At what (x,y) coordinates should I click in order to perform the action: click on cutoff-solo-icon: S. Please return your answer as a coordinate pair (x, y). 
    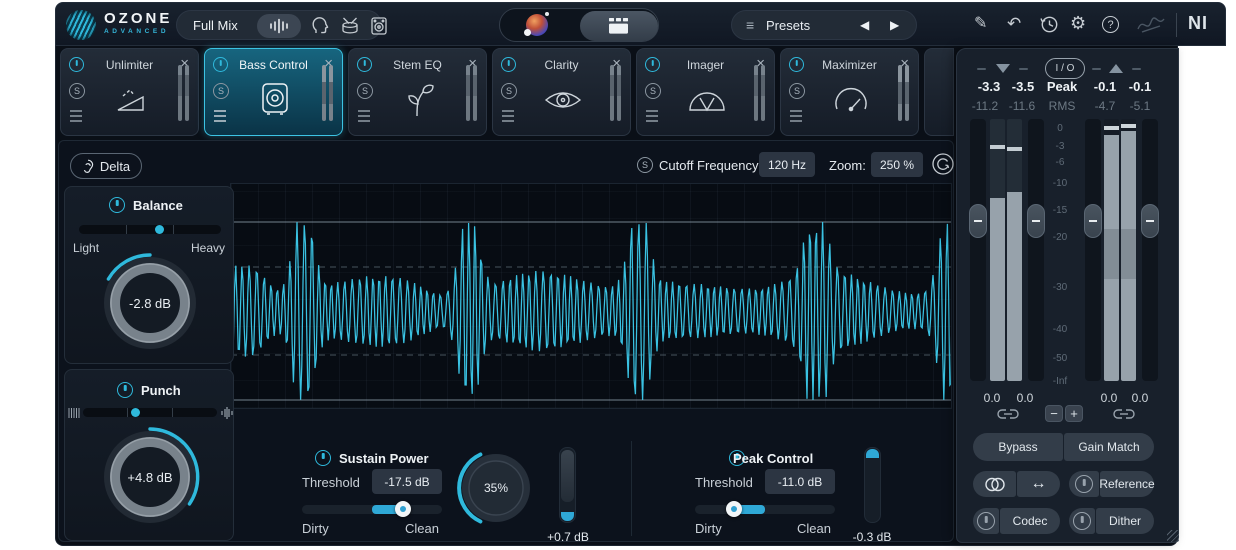
    Looking at the image, I should click on (645, 165).